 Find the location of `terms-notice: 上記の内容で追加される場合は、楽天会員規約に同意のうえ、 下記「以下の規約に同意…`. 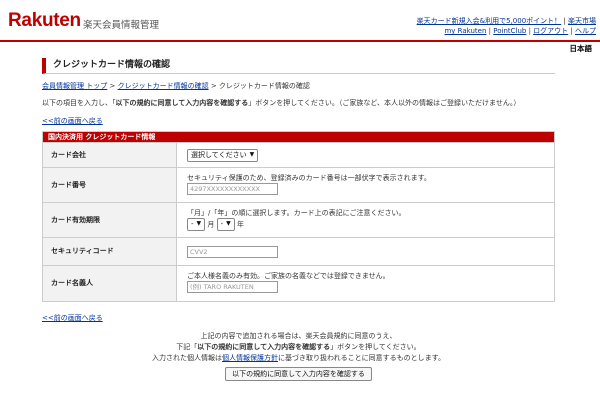

terms-notice: 上記の内容で追加される場合は、楽天会員規約に同意のうえ、 下記「以下の規約に同意… is located at coordinates (298, 356).